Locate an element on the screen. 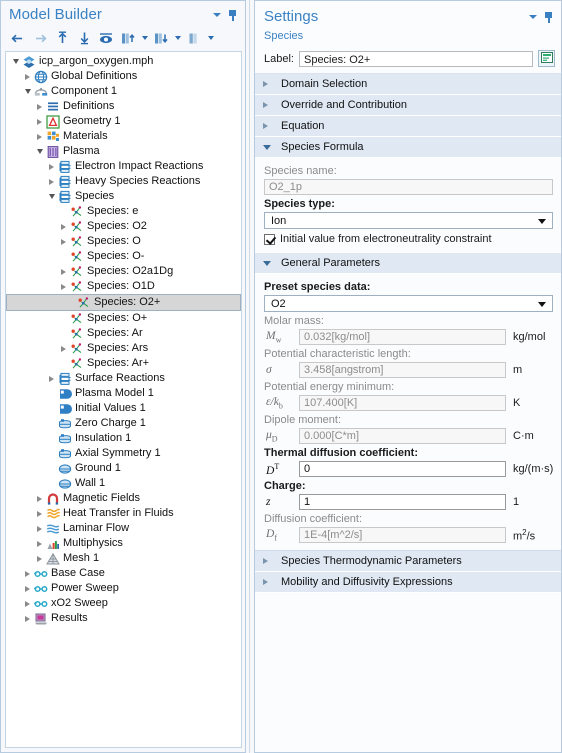 The width and height of the screenshot is (562, 753). collapse-all-button is located at coordinates (128, 38).